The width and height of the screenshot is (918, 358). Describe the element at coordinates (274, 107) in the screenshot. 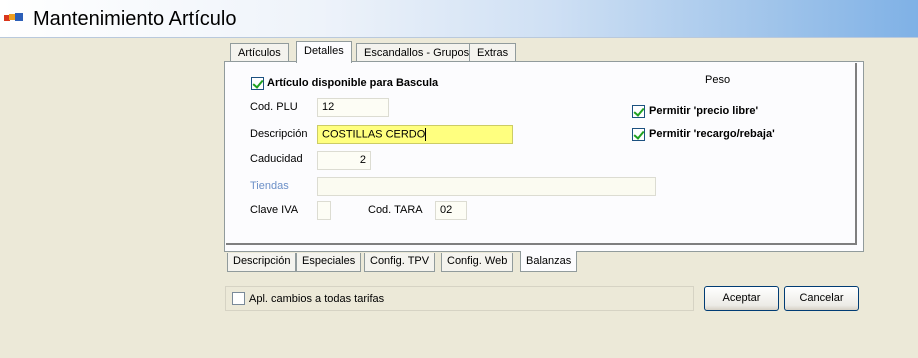

I see `cod-plu-label: Cod. PLU` at that location.